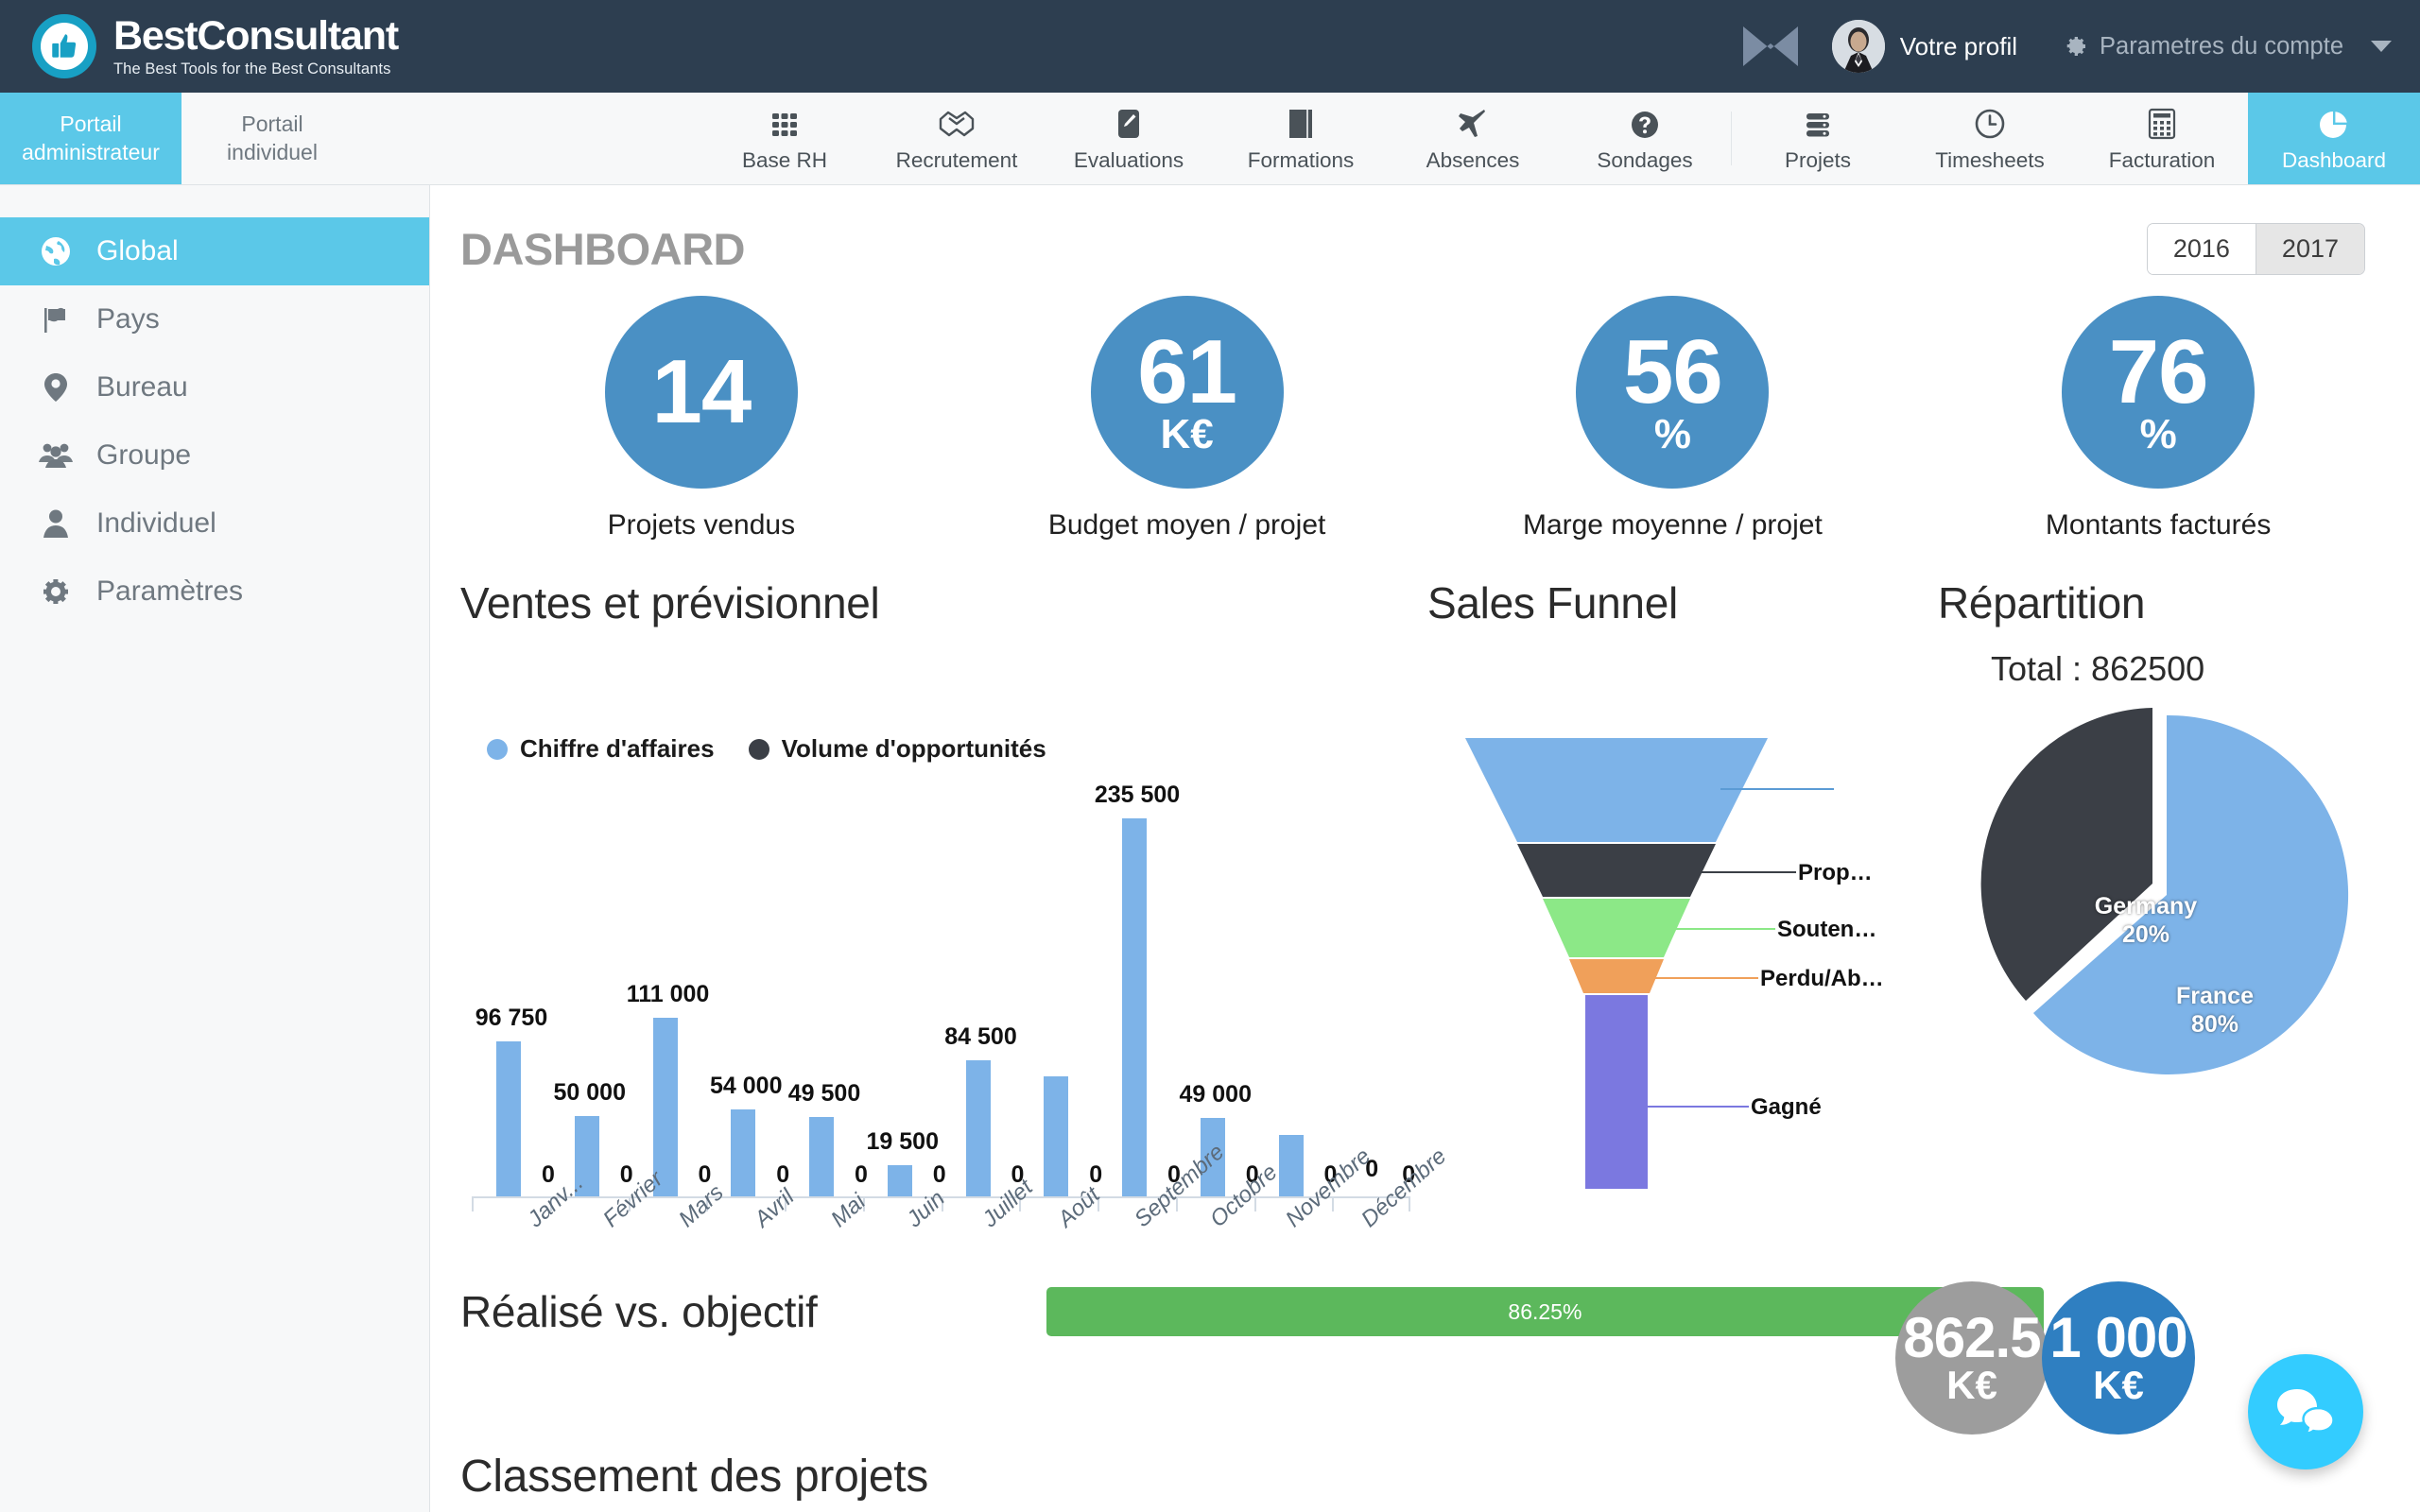  What do you see at coordinates (701, 392) in the screenshot?
I see `kpi-circle: 14` at bounding box center [701, 392].